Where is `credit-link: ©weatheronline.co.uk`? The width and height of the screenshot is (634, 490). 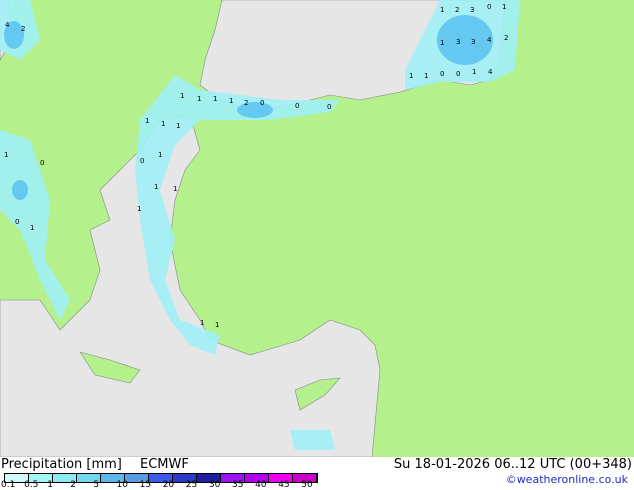 credit-link: ©weatheronline.co.uk is located at coordinates (567, 479).